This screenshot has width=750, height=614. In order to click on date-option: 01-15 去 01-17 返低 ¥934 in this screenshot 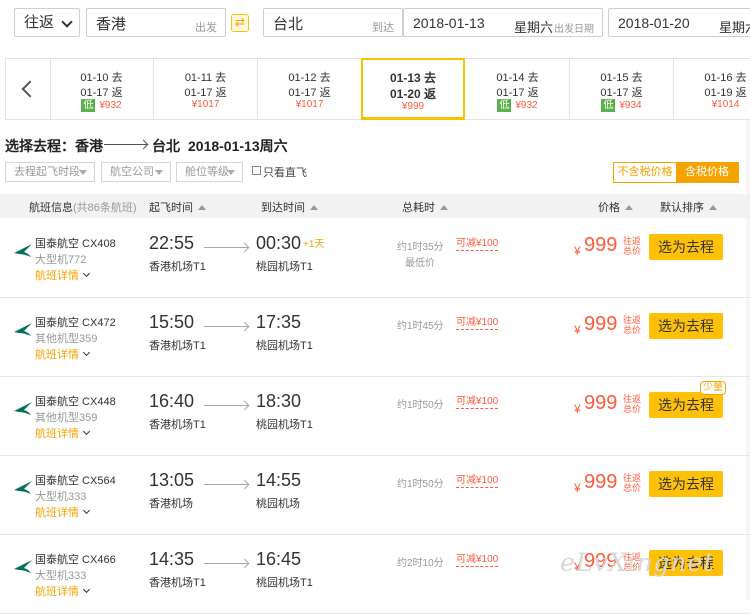, I will do `click(622, 89)`.